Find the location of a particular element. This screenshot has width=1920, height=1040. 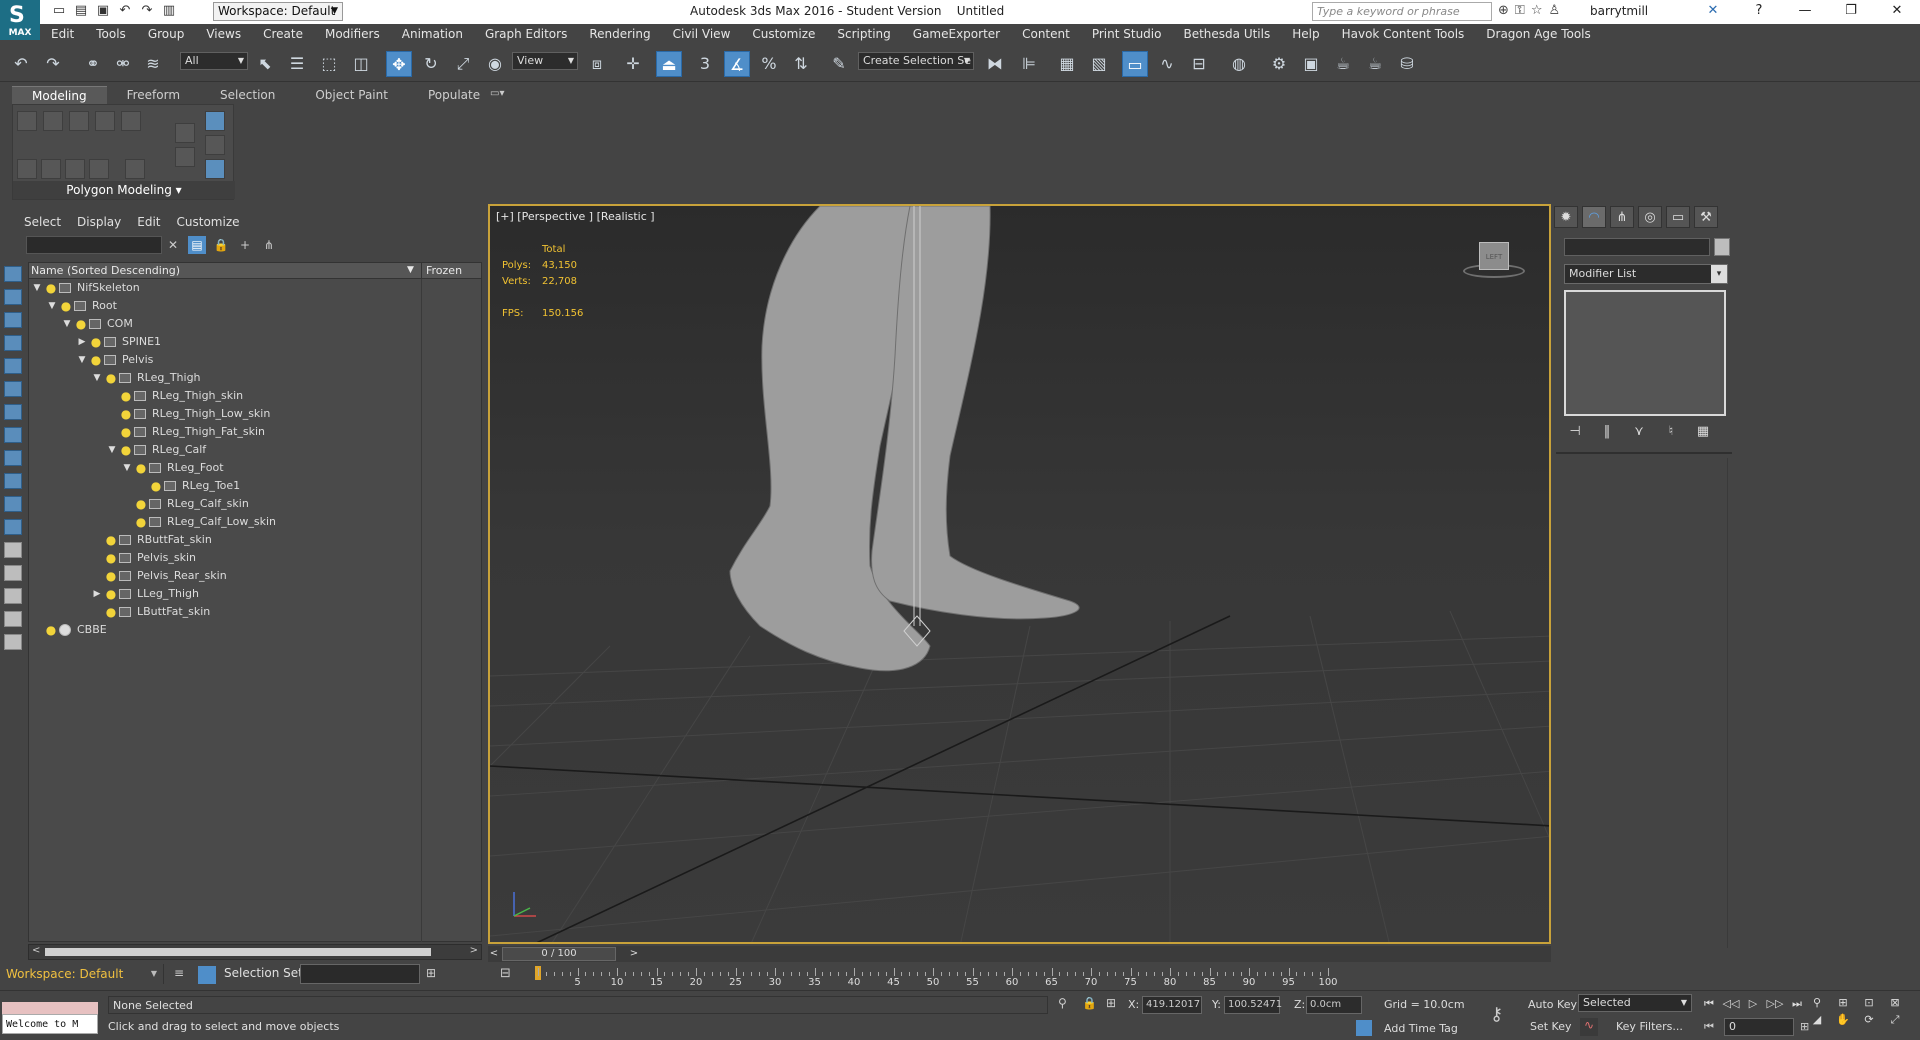

help-search-input: Type a keyword or phrase is located at coordinates (1402, 11).